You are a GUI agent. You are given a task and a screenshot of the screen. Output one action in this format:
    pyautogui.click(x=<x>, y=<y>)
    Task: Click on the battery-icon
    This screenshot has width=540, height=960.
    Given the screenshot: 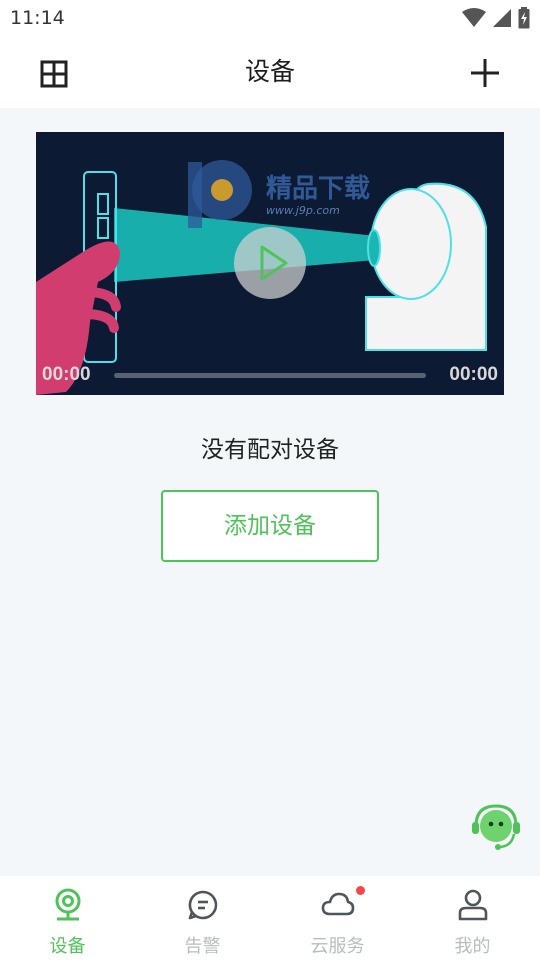 What is the action you would take?
    pyautogui.click(x=524, y=18)
    